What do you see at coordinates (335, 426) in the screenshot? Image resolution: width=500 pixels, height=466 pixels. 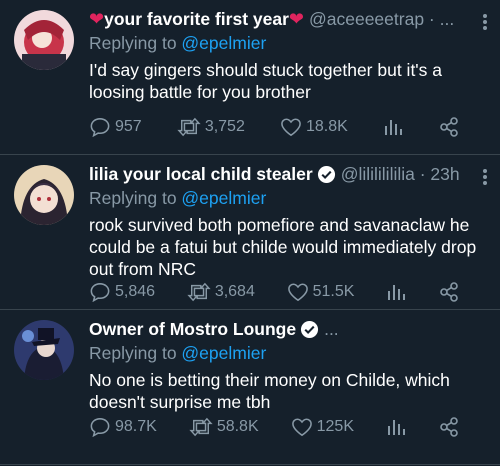 I see `like-count: 125K` at bounding box center [335, 426].